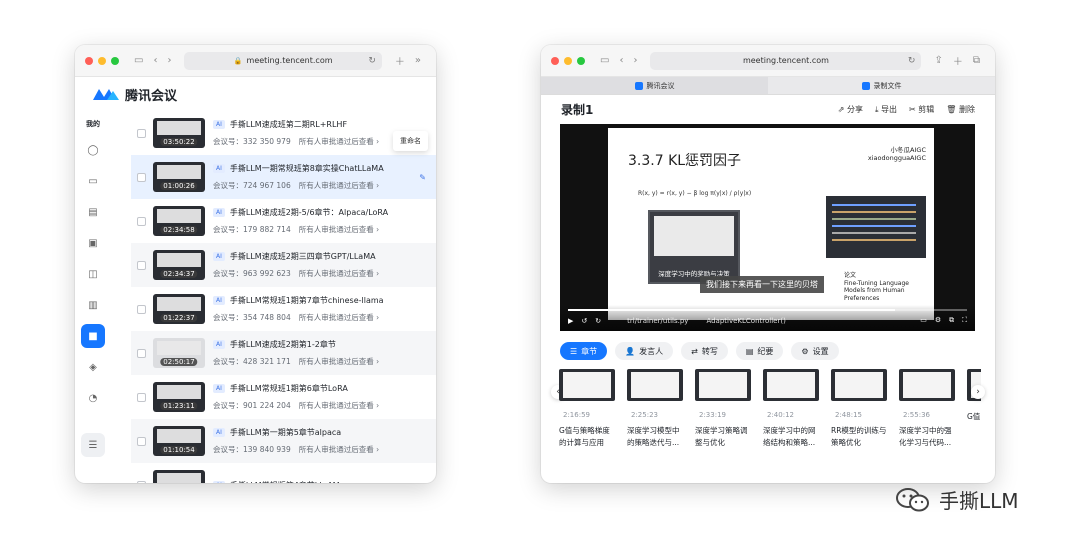 The height and width of the screenshot is (551, 1080). Describe the element at coordinates (179, 133) in the screenshot. I see `recording-thumbnail: 03:50:22` at that location.